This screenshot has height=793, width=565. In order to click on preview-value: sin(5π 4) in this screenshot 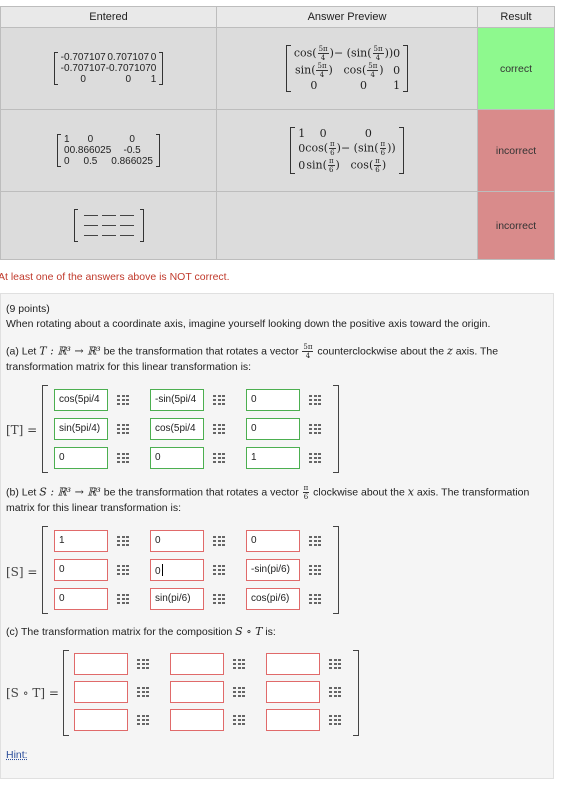, I will do `click(313, 70)`.